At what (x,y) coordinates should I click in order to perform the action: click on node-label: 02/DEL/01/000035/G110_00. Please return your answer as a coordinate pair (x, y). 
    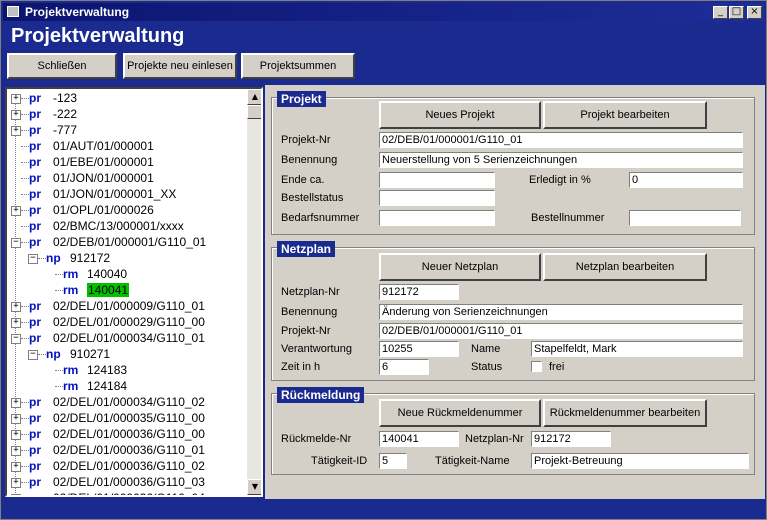
    Looking at the image, I should click on (129, 418).